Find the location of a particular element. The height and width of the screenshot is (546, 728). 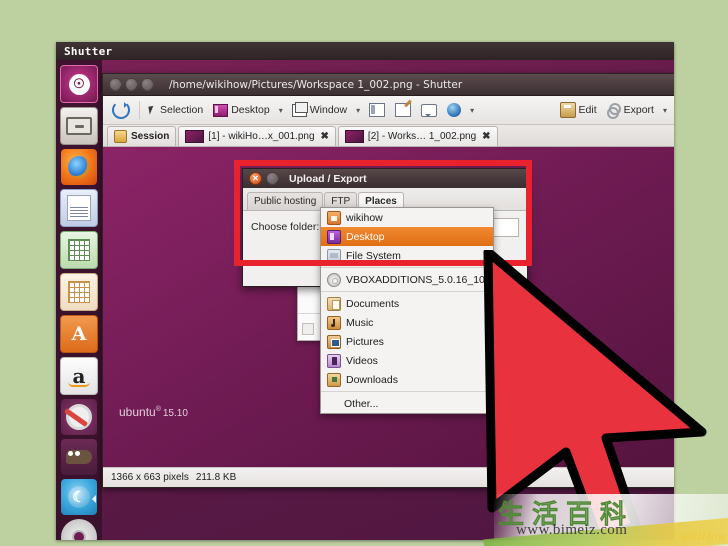

panel-icon is located at coordinates (377, 110).